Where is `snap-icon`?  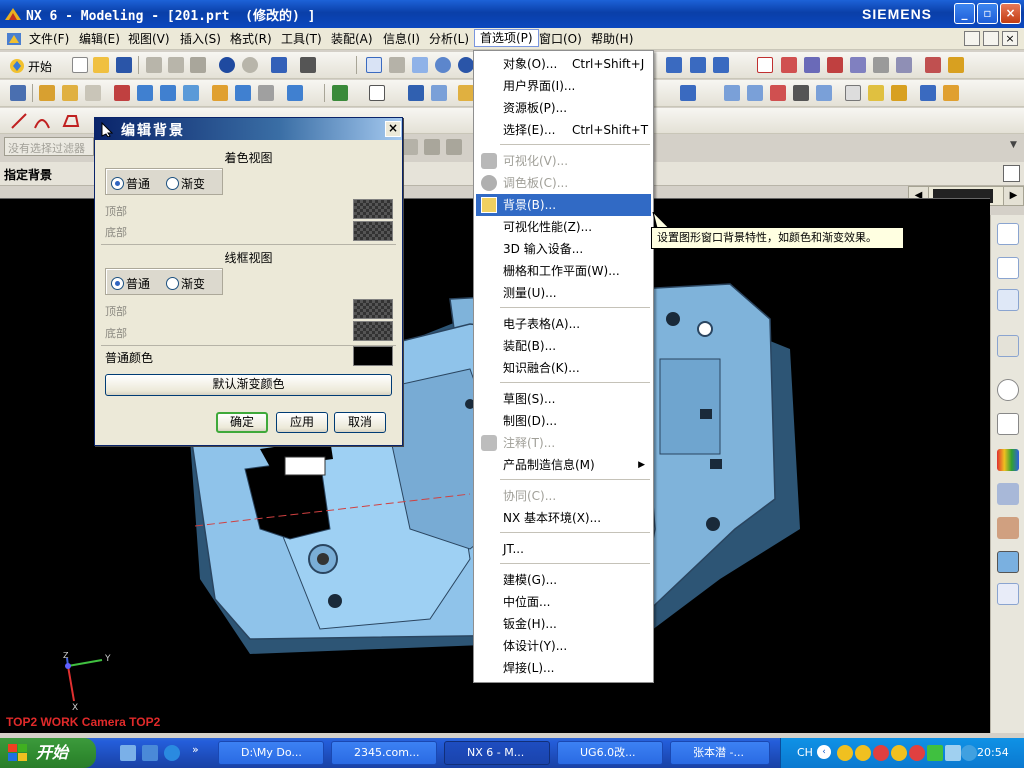 snap-icon is located at coordinates (835, 65).